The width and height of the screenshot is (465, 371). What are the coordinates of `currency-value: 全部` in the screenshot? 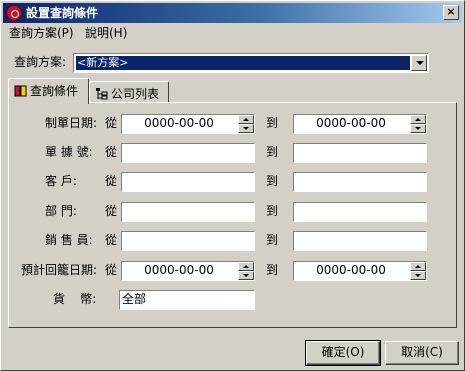 It's located at (134, 299).